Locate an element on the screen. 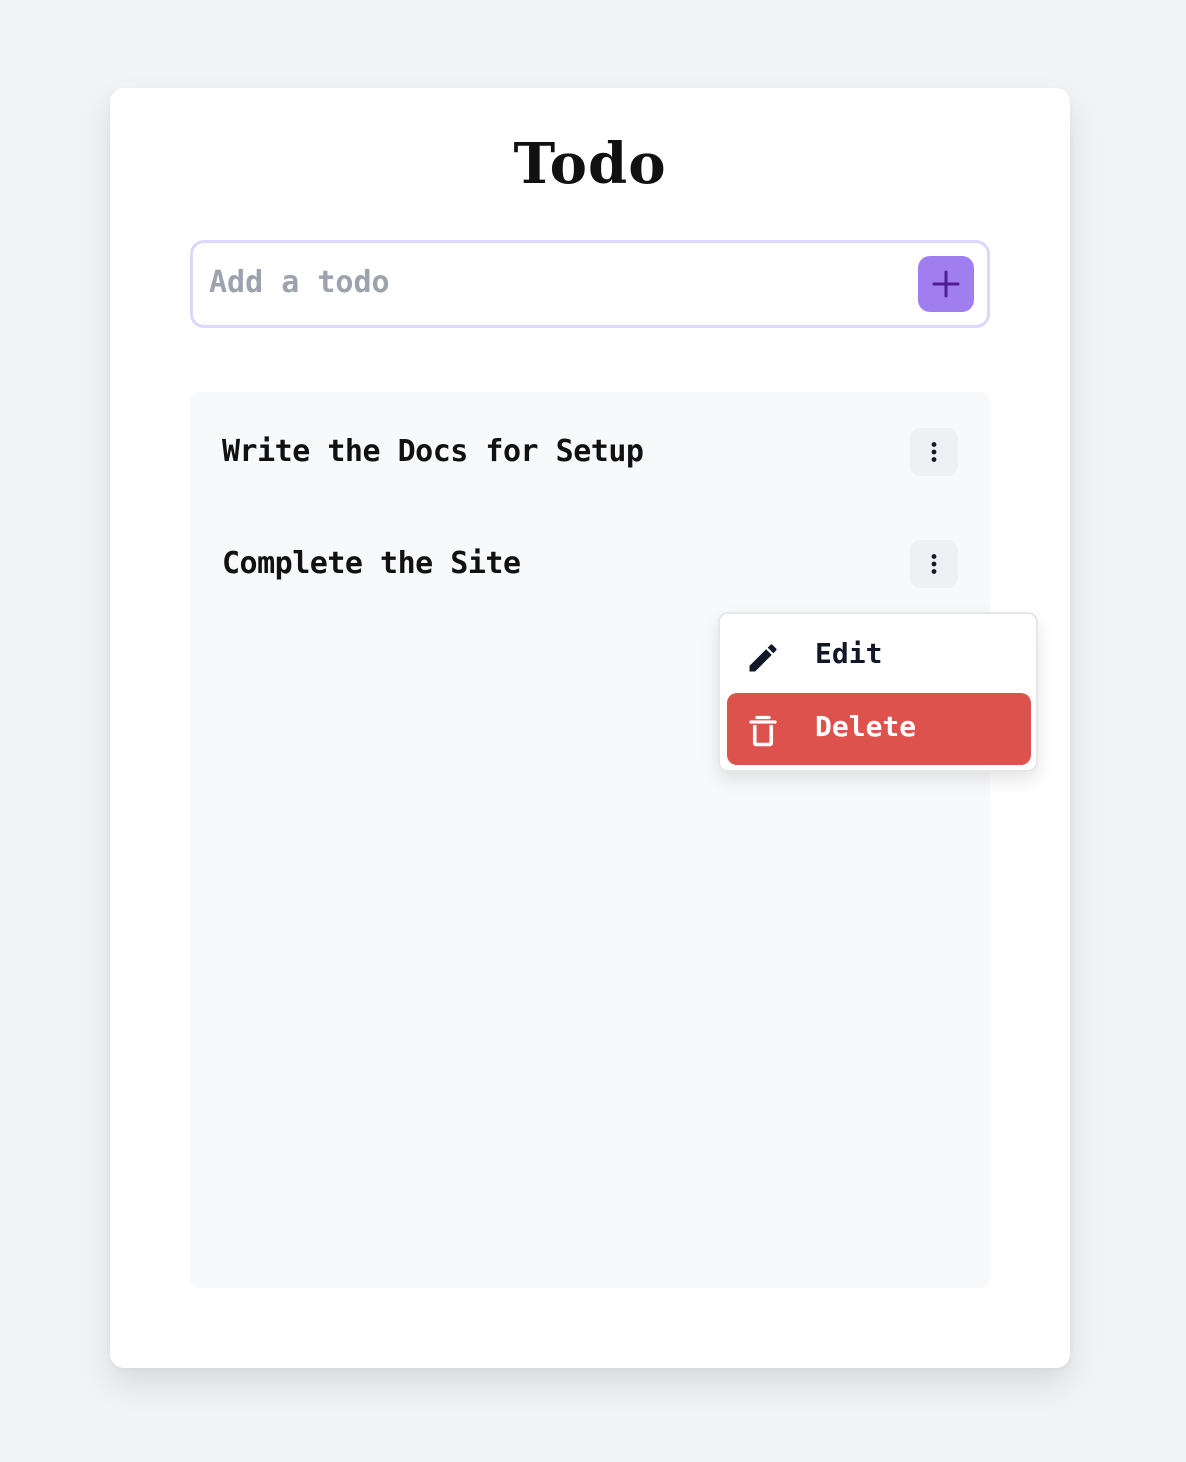 This screenshot has height=1462, width=1186. trash-icon is located at coordinates (763, 731).